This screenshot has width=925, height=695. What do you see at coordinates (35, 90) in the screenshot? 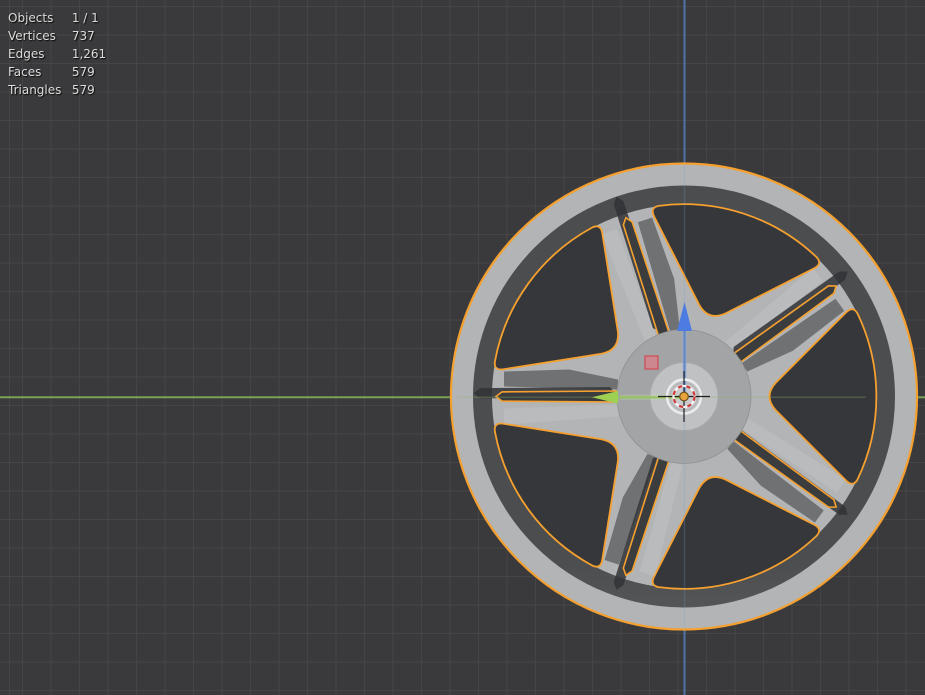
I see `stat-label: Triangles` at bounding box center [35, 90].